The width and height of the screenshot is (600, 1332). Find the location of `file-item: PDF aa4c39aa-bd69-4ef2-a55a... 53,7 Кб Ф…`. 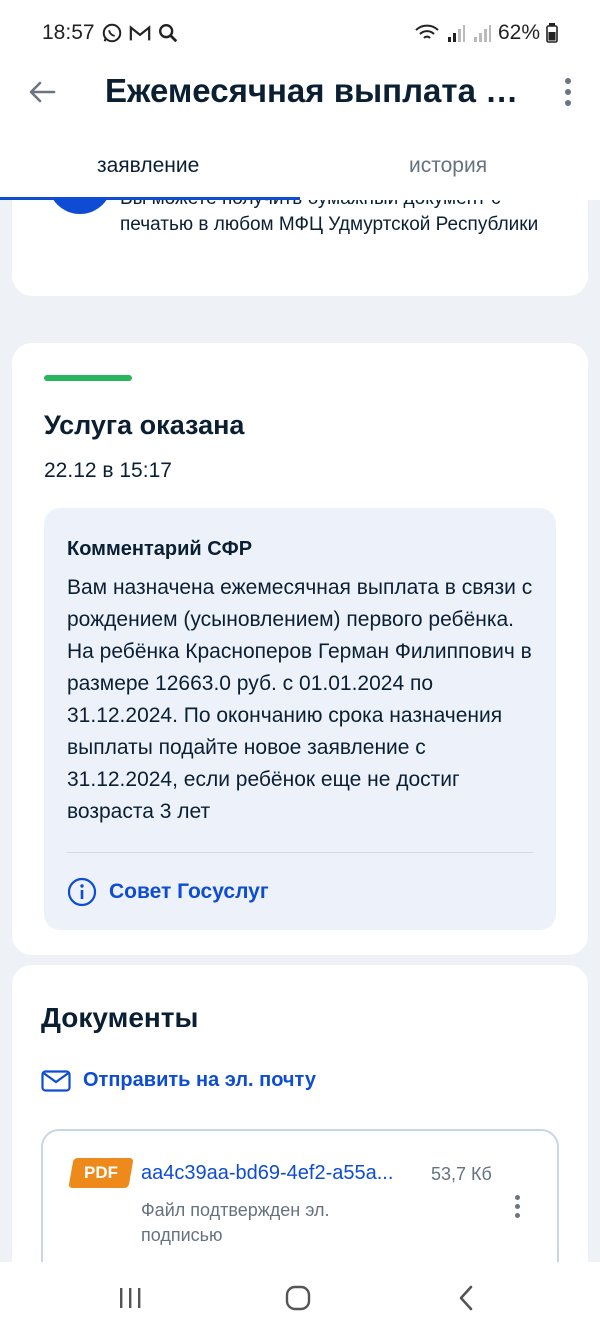

file-item: PDF aa4c39aa-bd69-4ef2-a55a... 53,7 Кб Ф… is located at coordinates (300, 1195).